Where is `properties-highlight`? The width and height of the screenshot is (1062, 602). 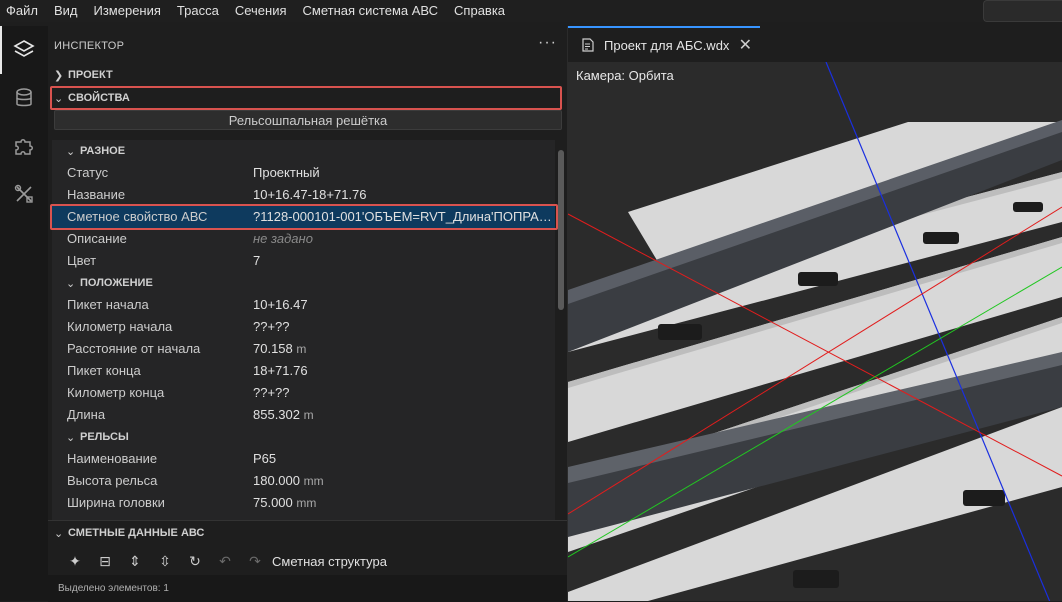
properties-highlight is located at coordinates (306, 98).